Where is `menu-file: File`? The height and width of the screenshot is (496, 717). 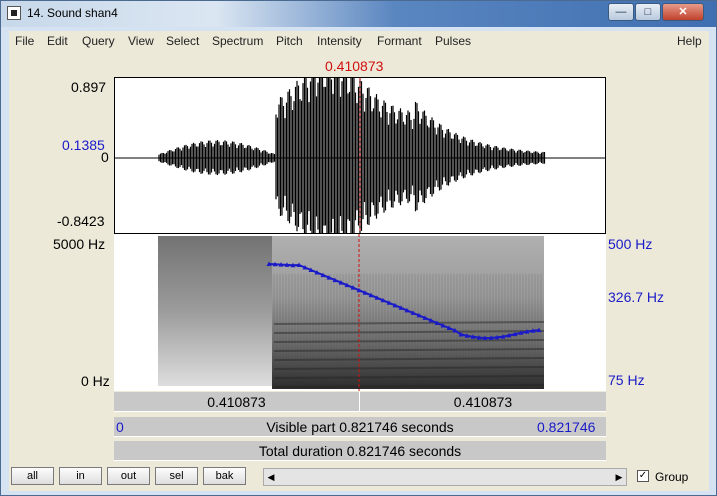
menu-file: File is located at coordinates (24, 41).